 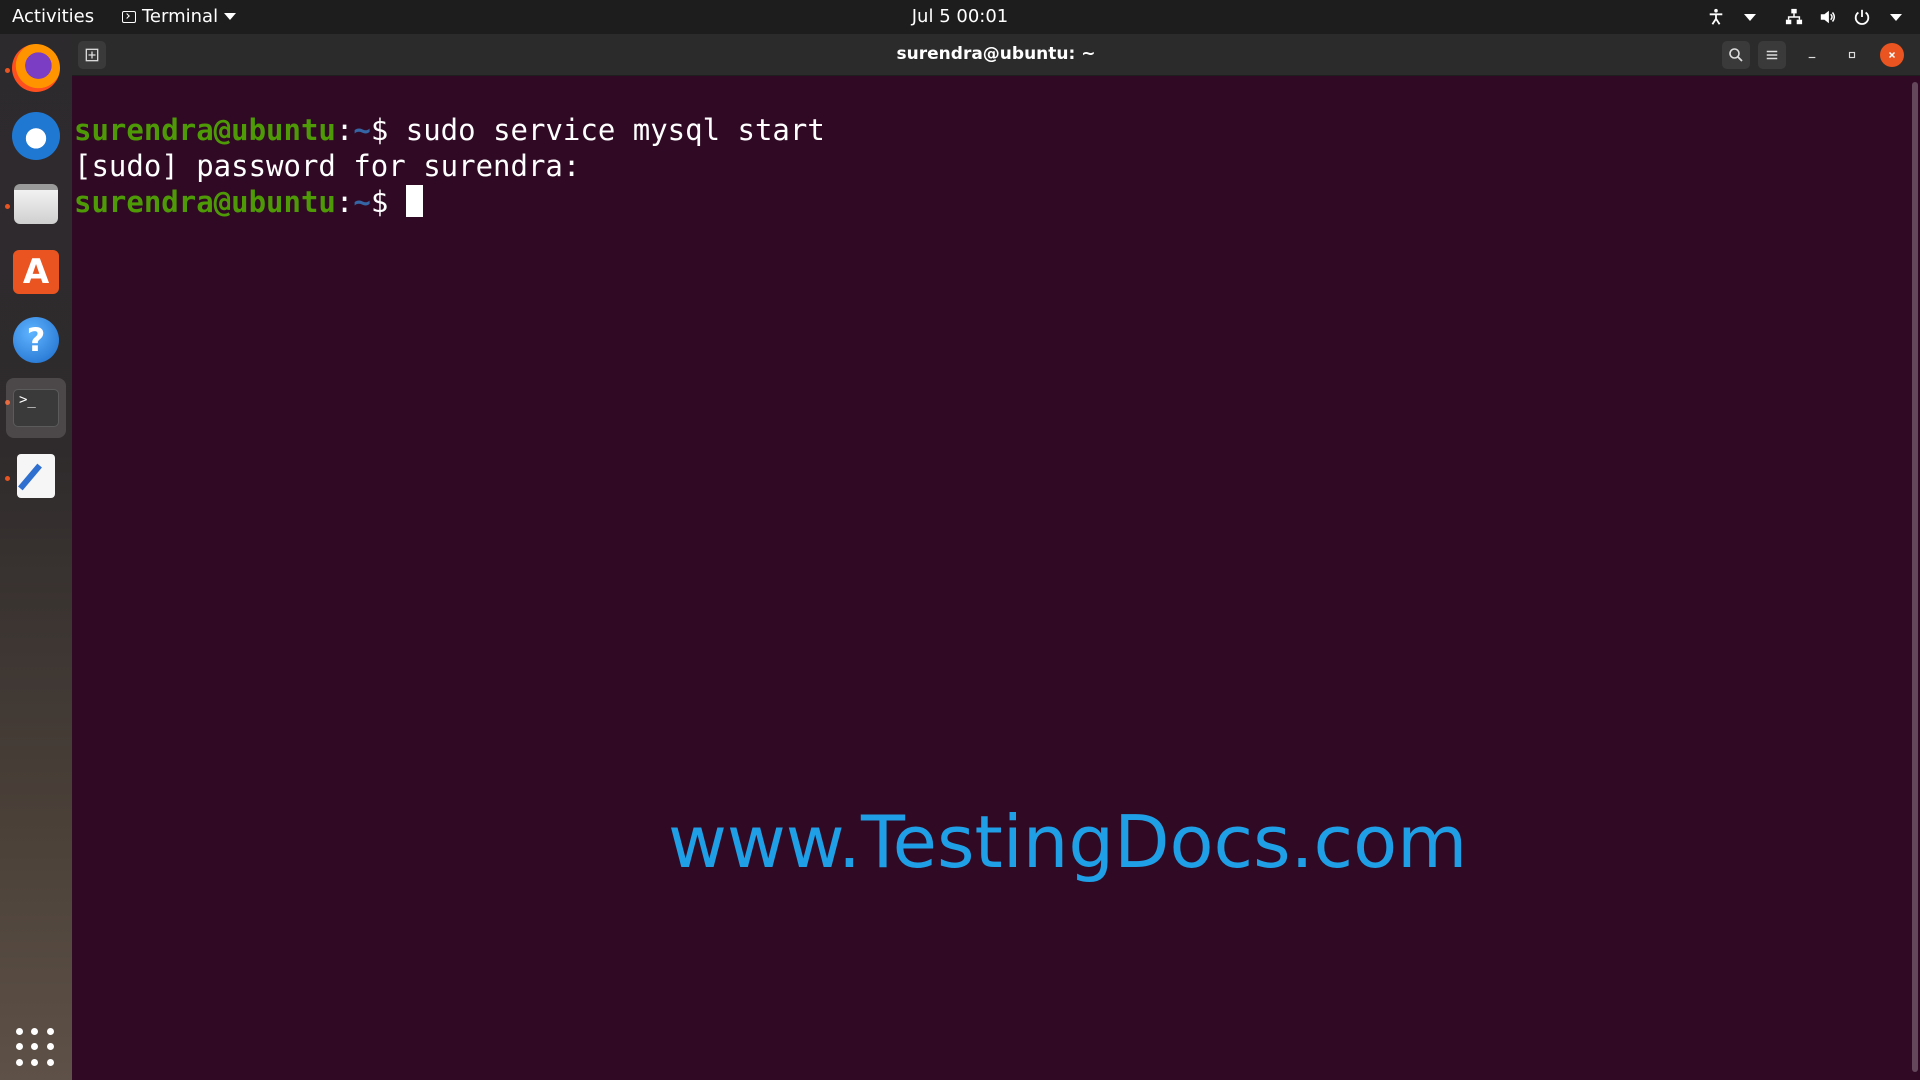 I want to click on help-icon: ?, so click(x=36, y=340).